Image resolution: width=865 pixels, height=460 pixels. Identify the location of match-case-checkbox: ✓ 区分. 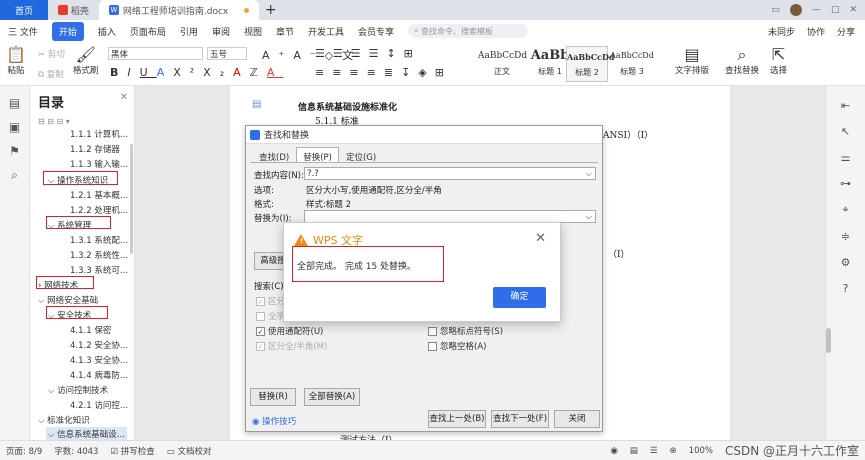
(270, 301).